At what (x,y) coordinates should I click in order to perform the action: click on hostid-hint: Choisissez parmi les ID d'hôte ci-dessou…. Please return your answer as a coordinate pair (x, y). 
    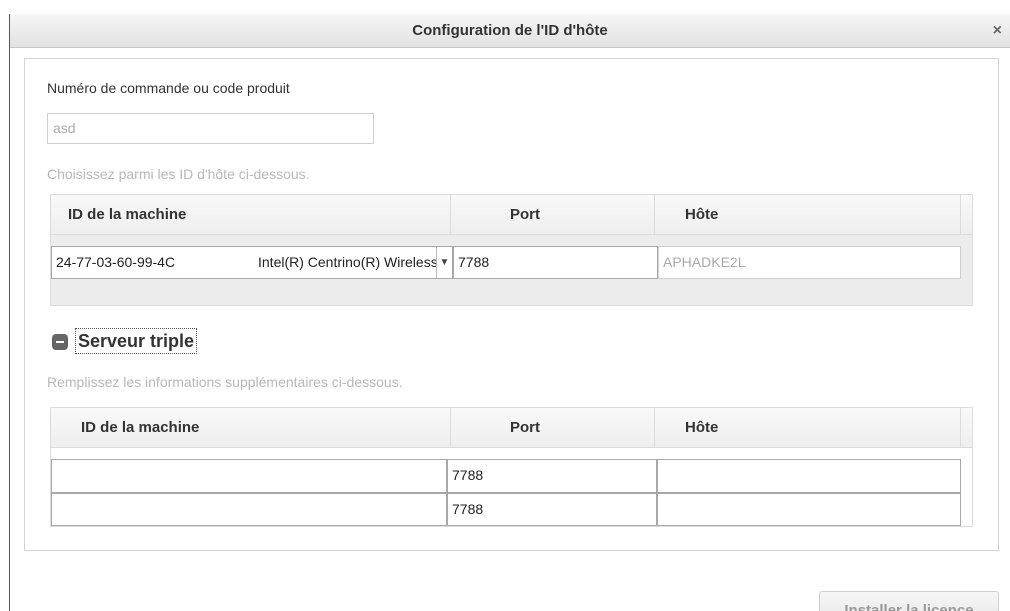
    Looking at the image, I should click on (178, 174).